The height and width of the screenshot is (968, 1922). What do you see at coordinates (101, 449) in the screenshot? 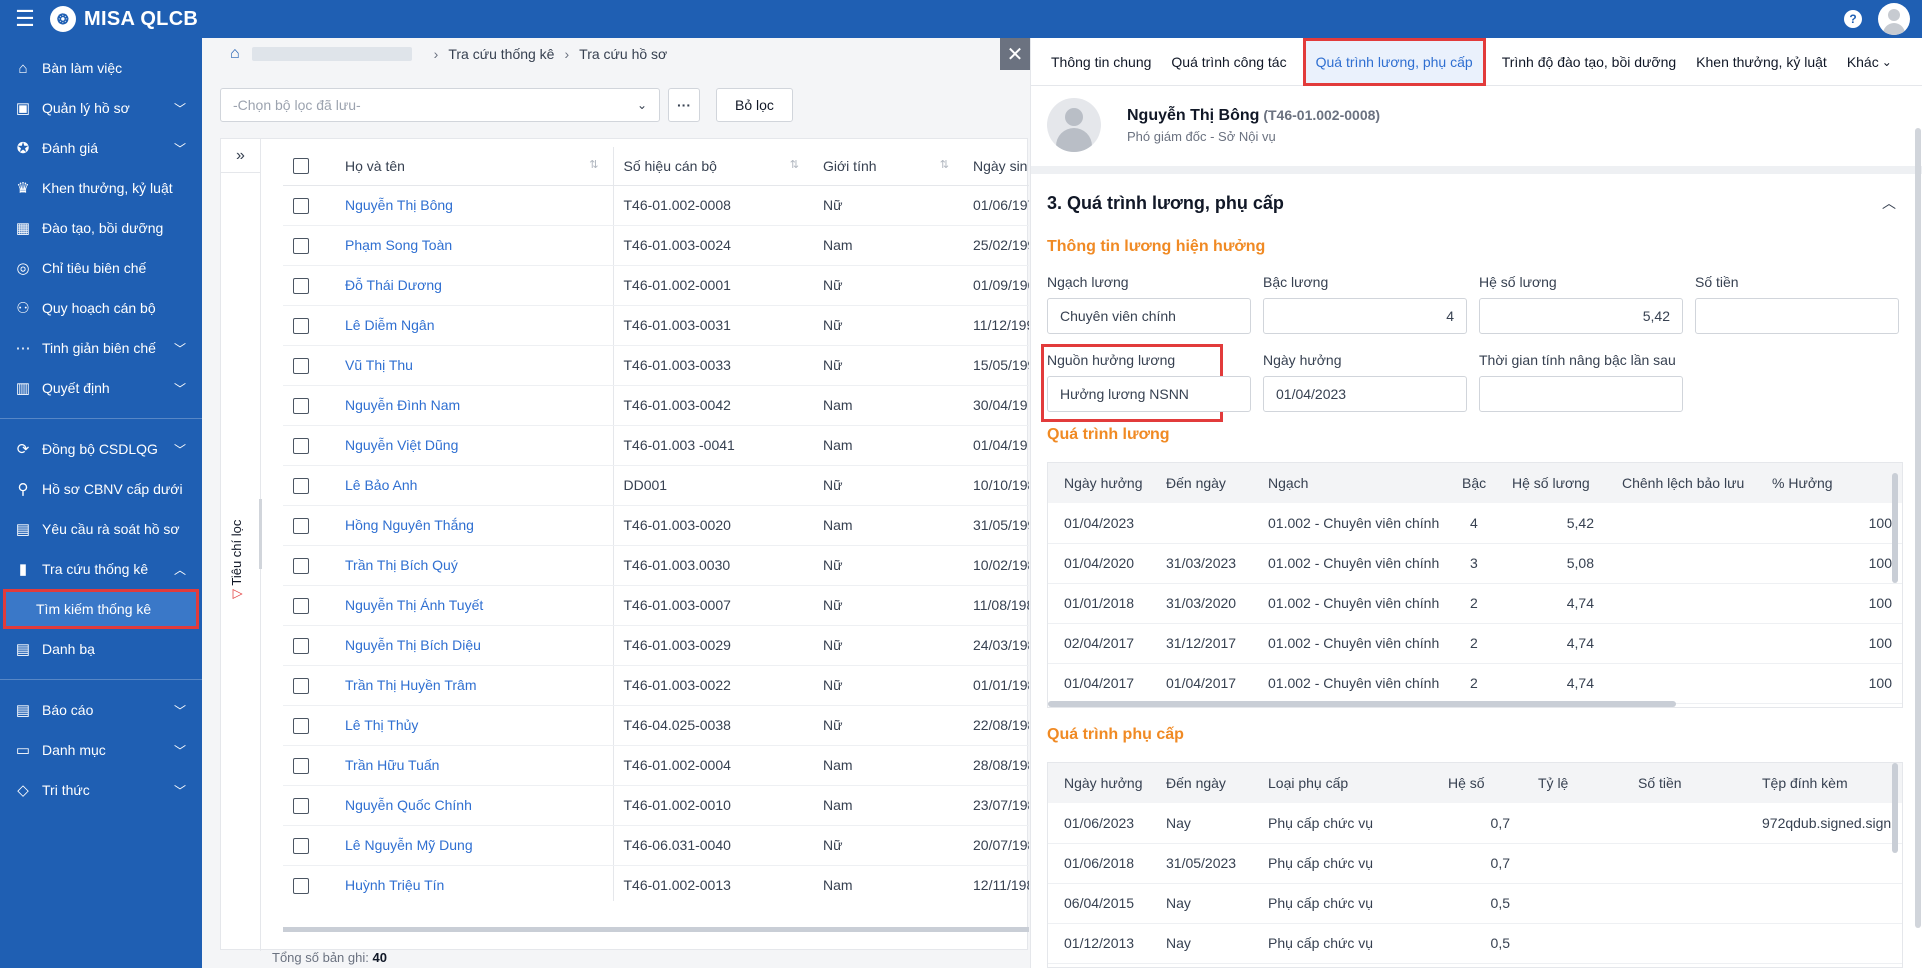
I see `sidebar-item-items2-0: ⟳ Đồng bộ CSDLQG ﹀` at bounding box center [101, 449].